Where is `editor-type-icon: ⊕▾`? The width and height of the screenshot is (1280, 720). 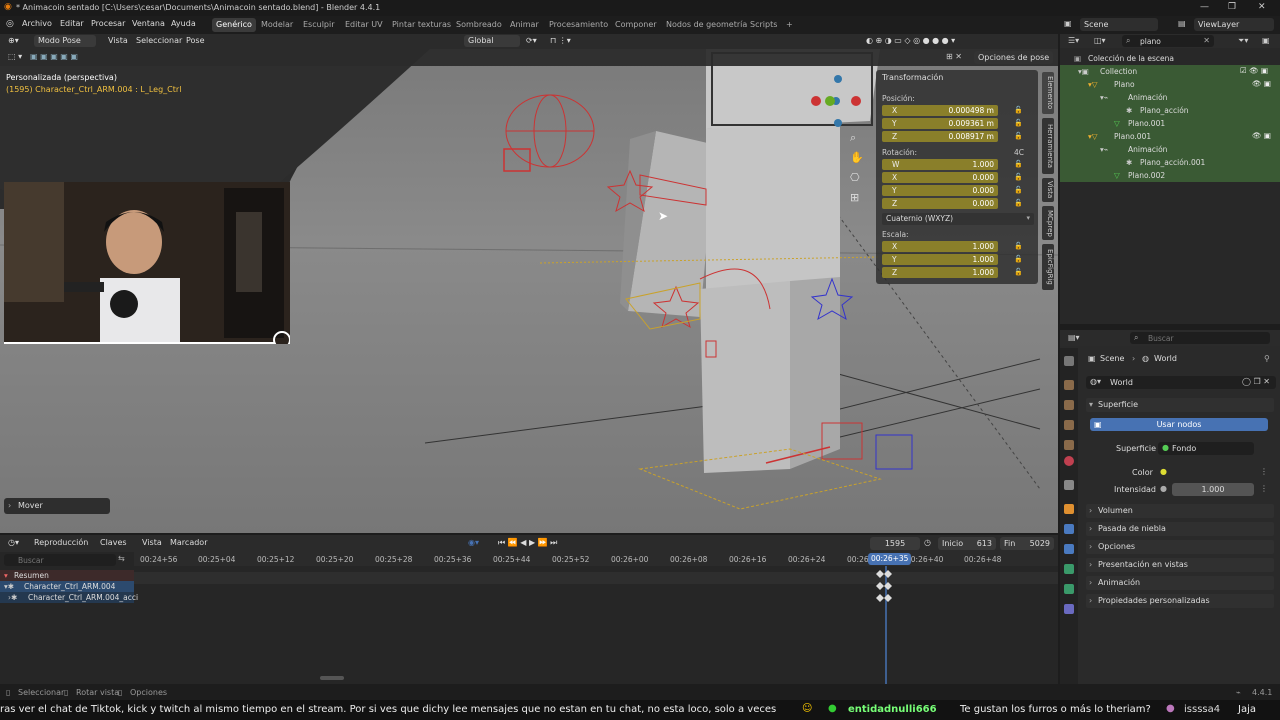
editor-type-icon: ⊕▾ is located at coordinates (13, 40).